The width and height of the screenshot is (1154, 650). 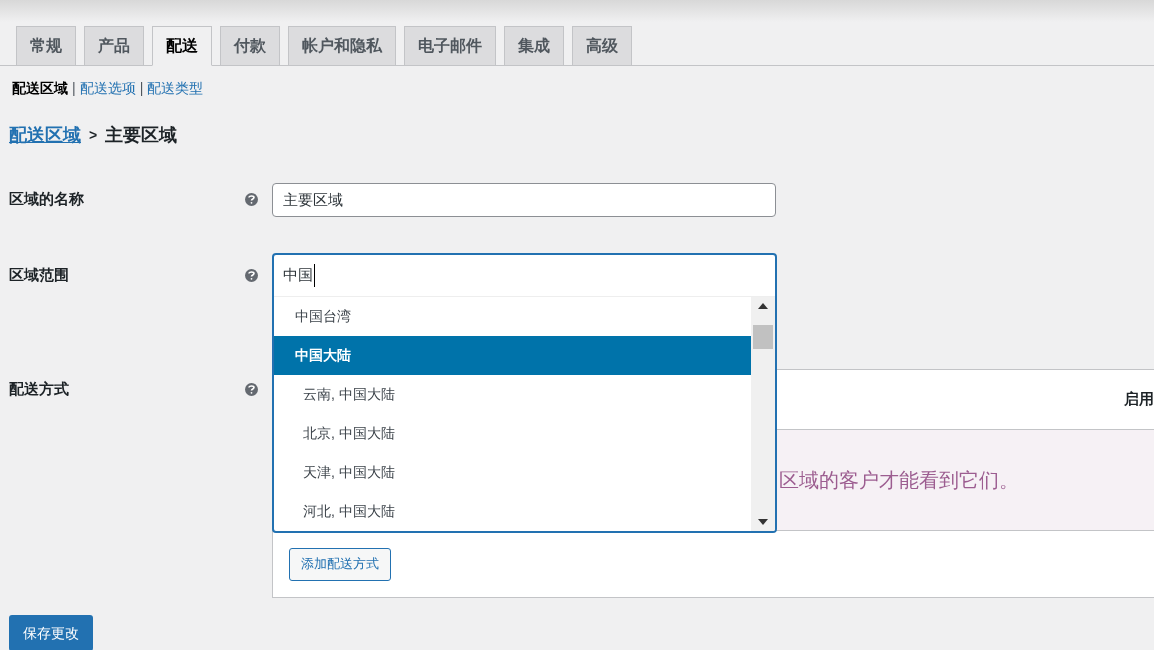 What do you see at coordinates (763, 414) in the screenshot?
I see `scrollbar` at bounding box center [763, 414].